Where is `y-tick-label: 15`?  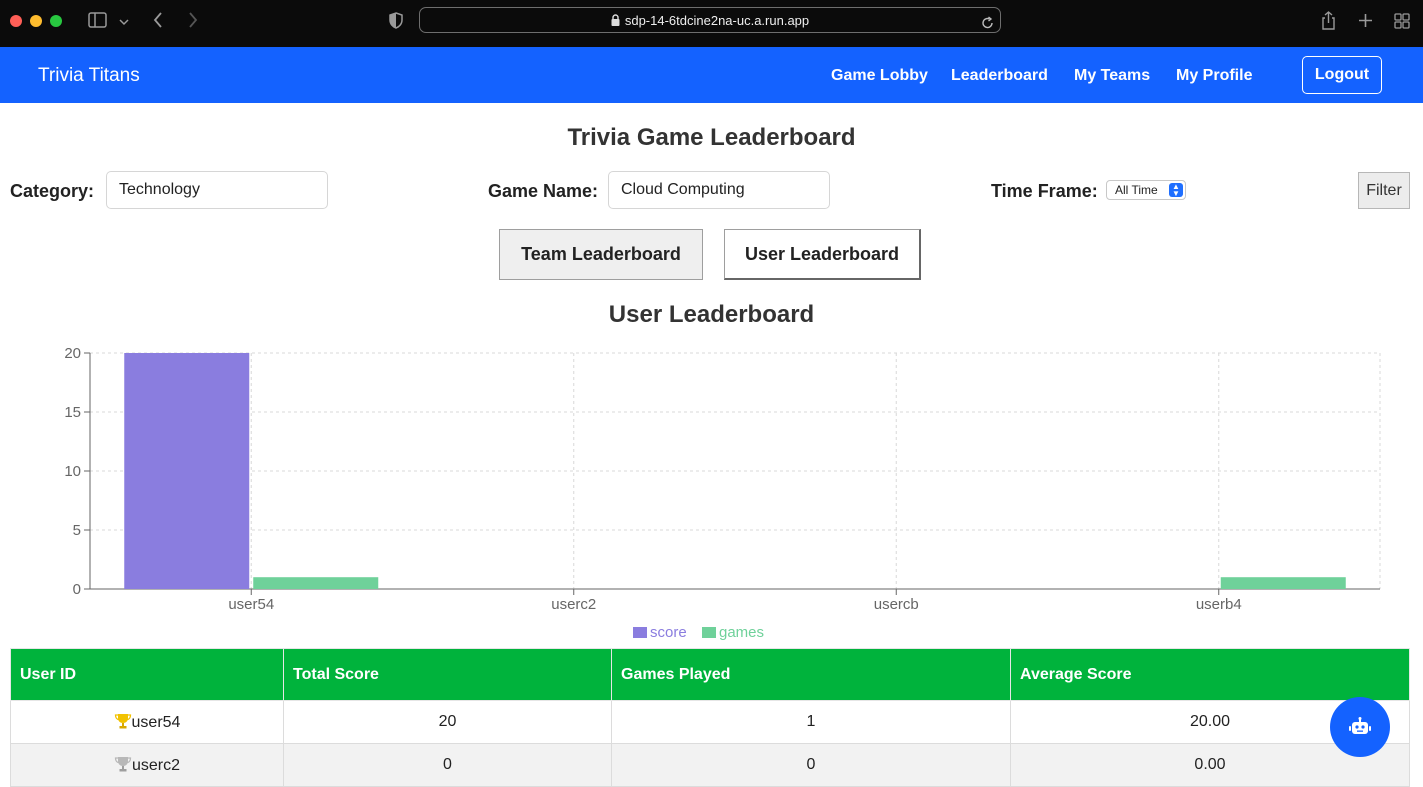 y-tick-label: 15 is located at coordinates (72, 412).